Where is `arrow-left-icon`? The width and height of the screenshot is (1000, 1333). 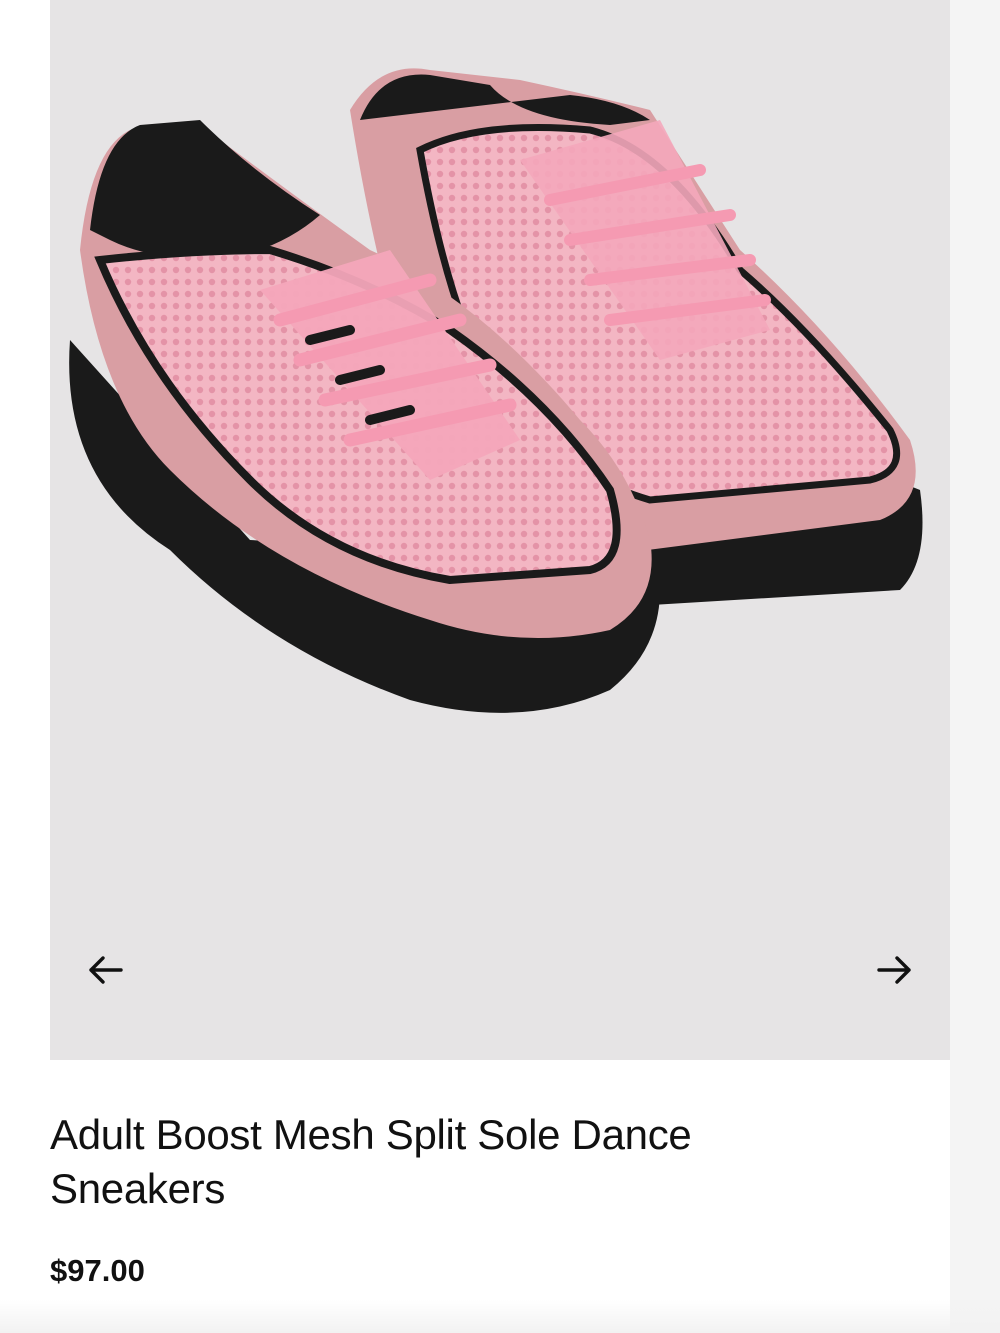
arrow-left-icon is located at coordinates (106, 970).